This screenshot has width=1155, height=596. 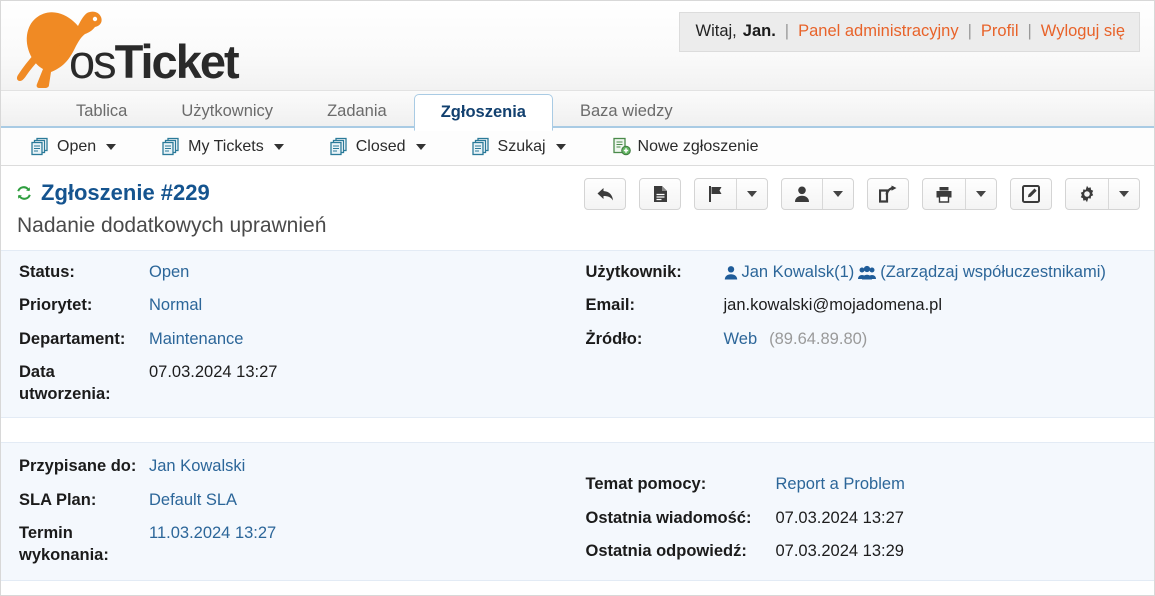 I want to click on subnav-label: My Tickets, so click(x=226, y=146).